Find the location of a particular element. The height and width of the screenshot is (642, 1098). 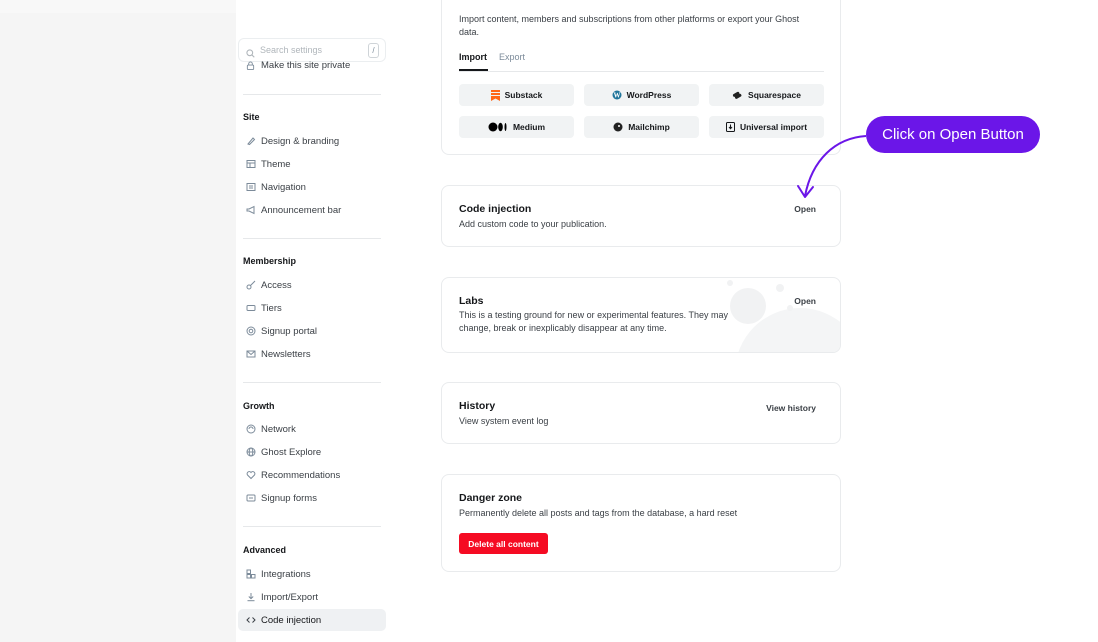

universal-import-icon is located at coordinates (730, 127).